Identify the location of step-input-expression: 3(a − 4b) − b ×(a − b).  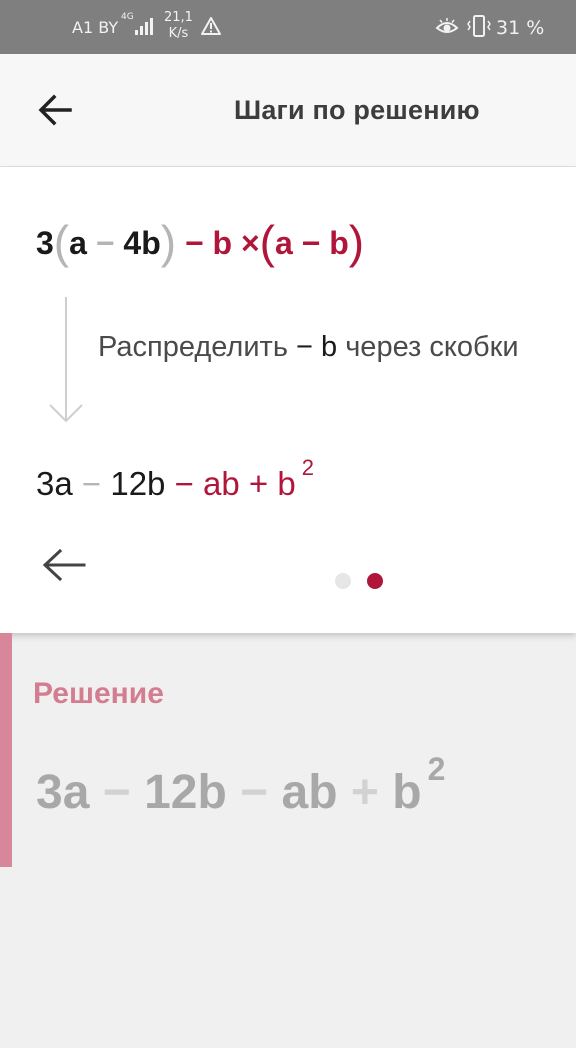
(200, 239).